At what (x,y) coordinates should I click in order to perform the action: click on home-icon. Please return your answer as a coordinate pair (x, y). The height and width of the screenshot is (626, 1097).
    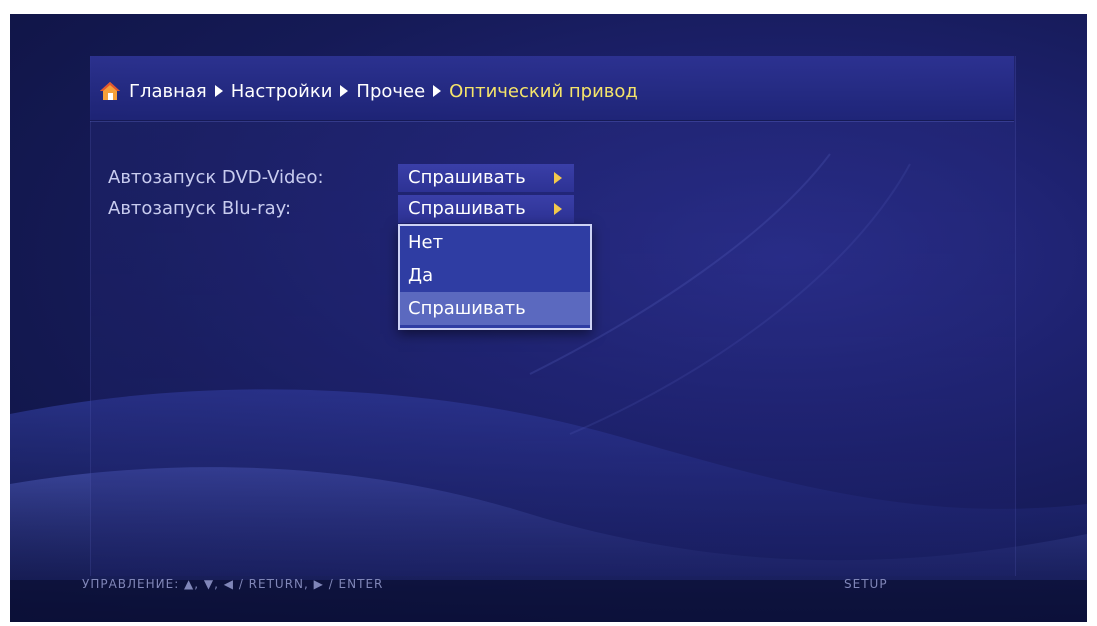
    Looking at the image, I should click on (110, 91).